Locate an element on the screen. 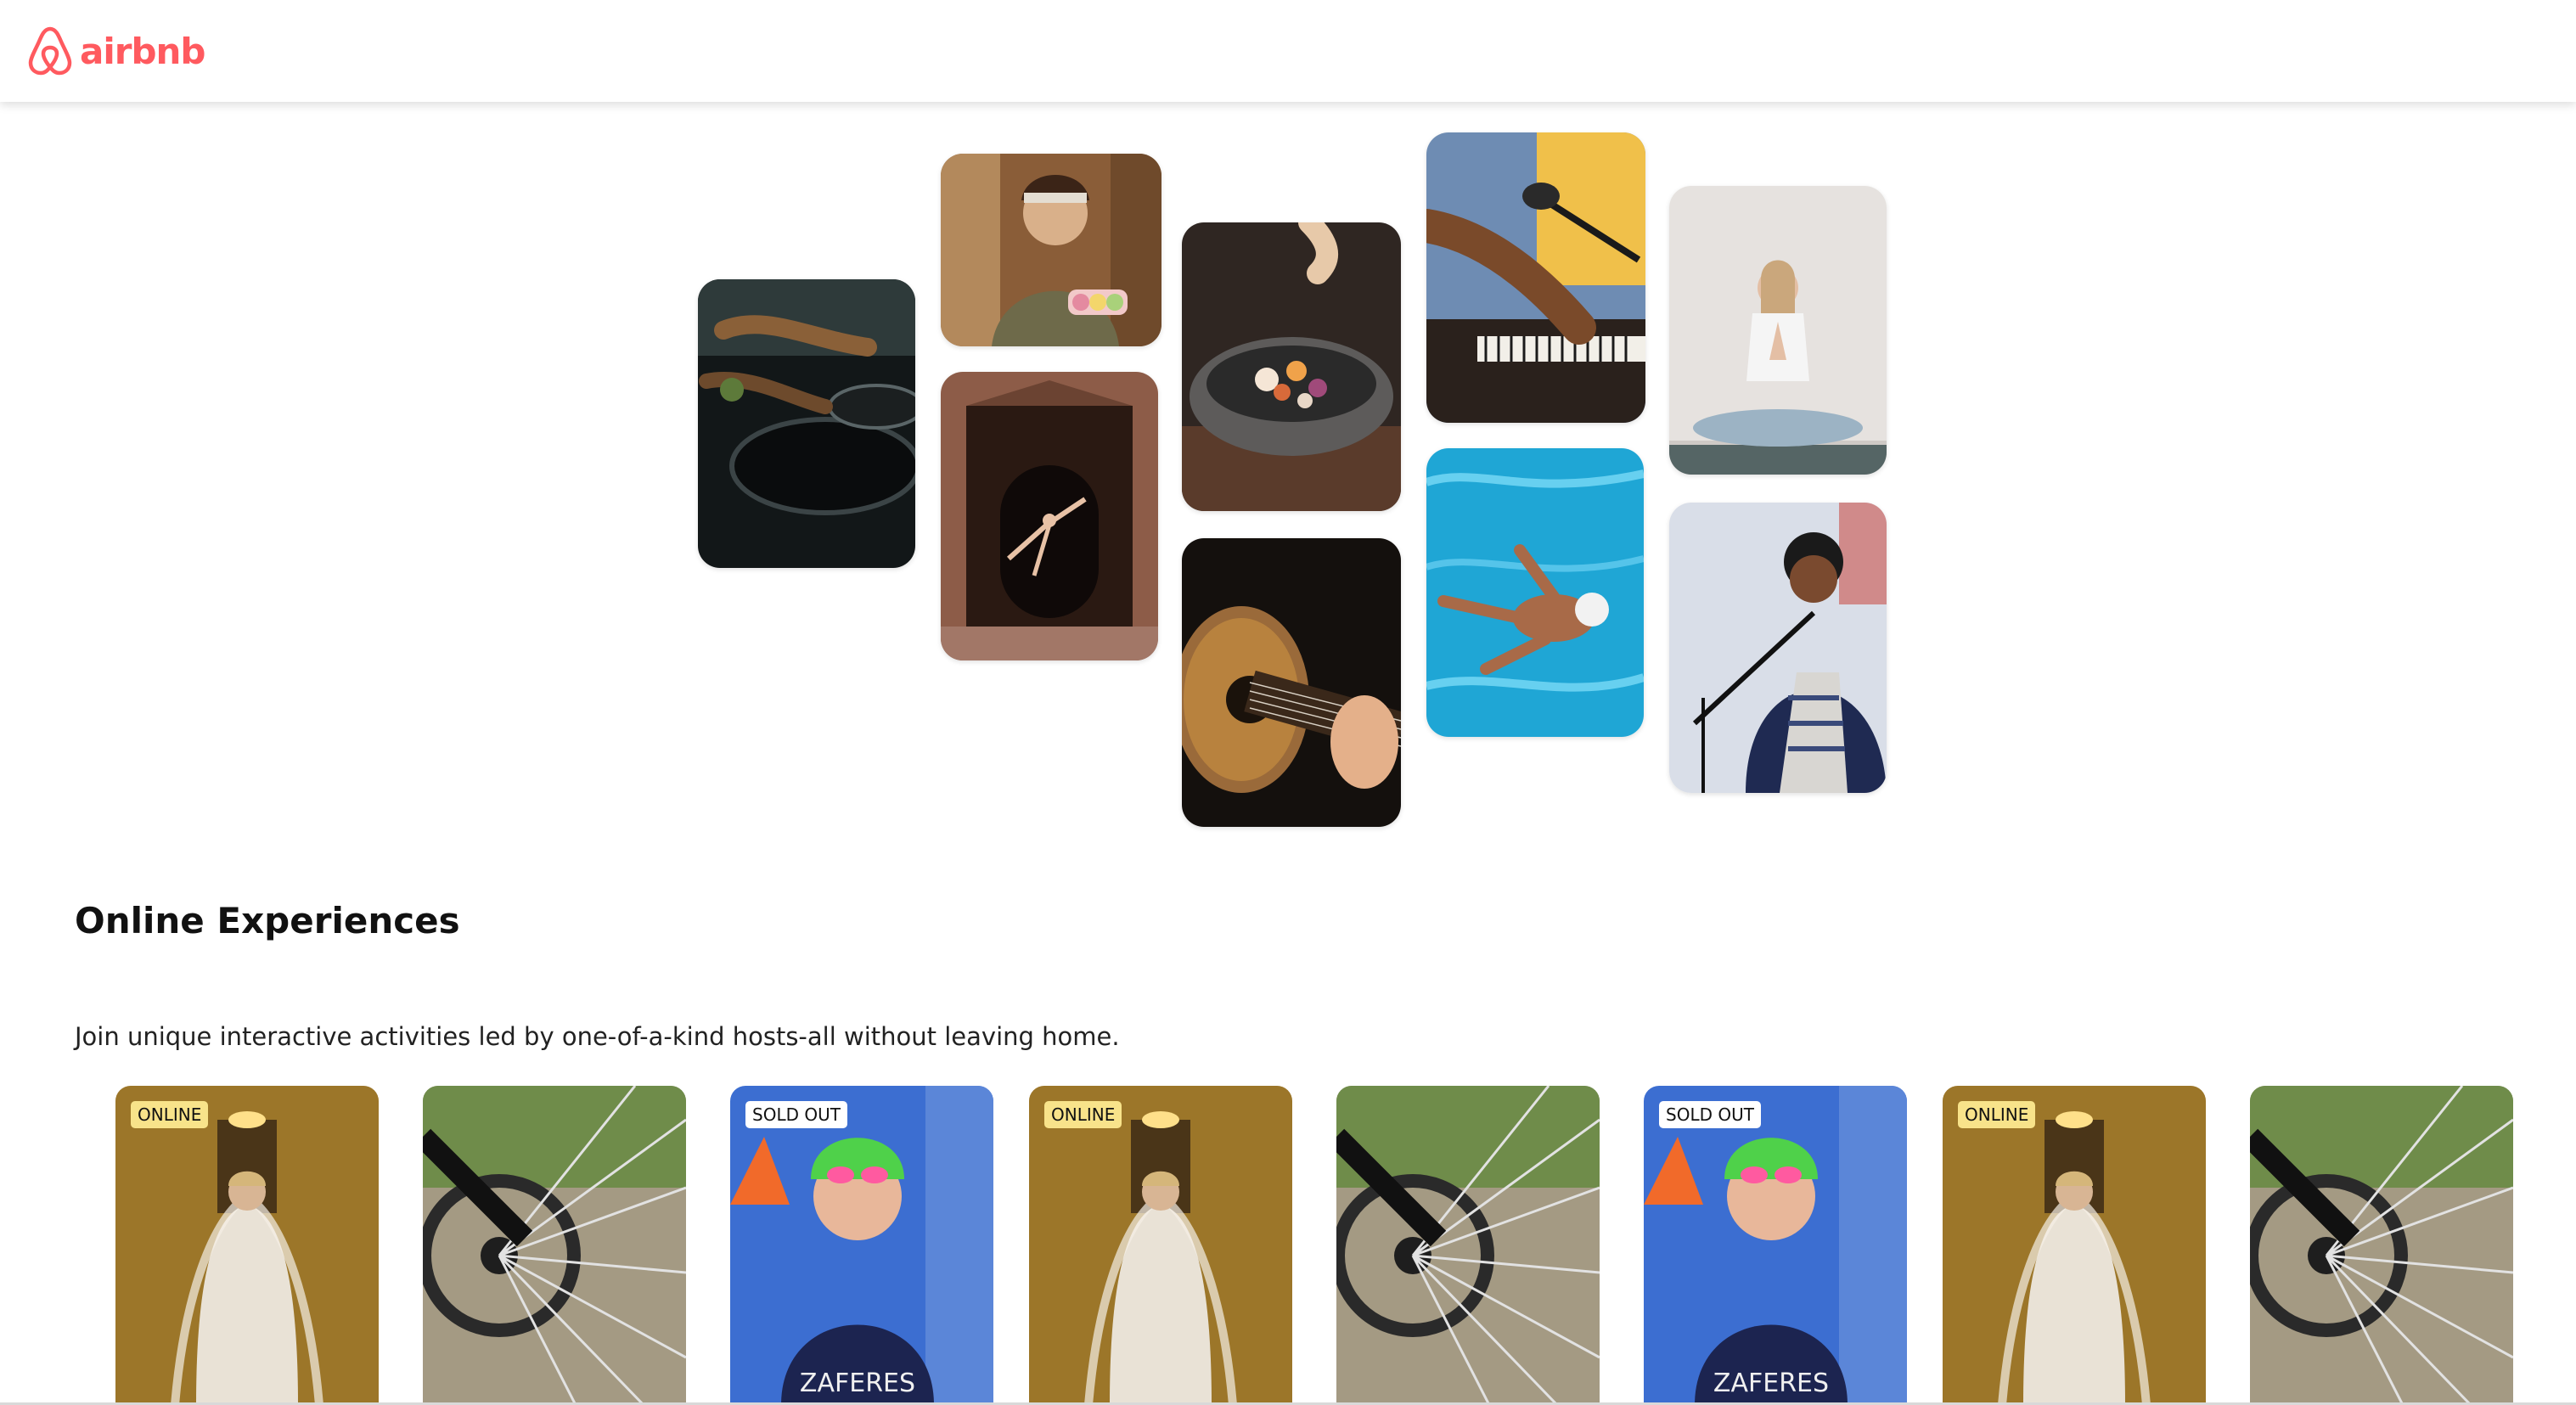 The height and width of the screenshot is (1405, 2576). hero-photo-piano-microphone is located at coordinates (1535, 277).